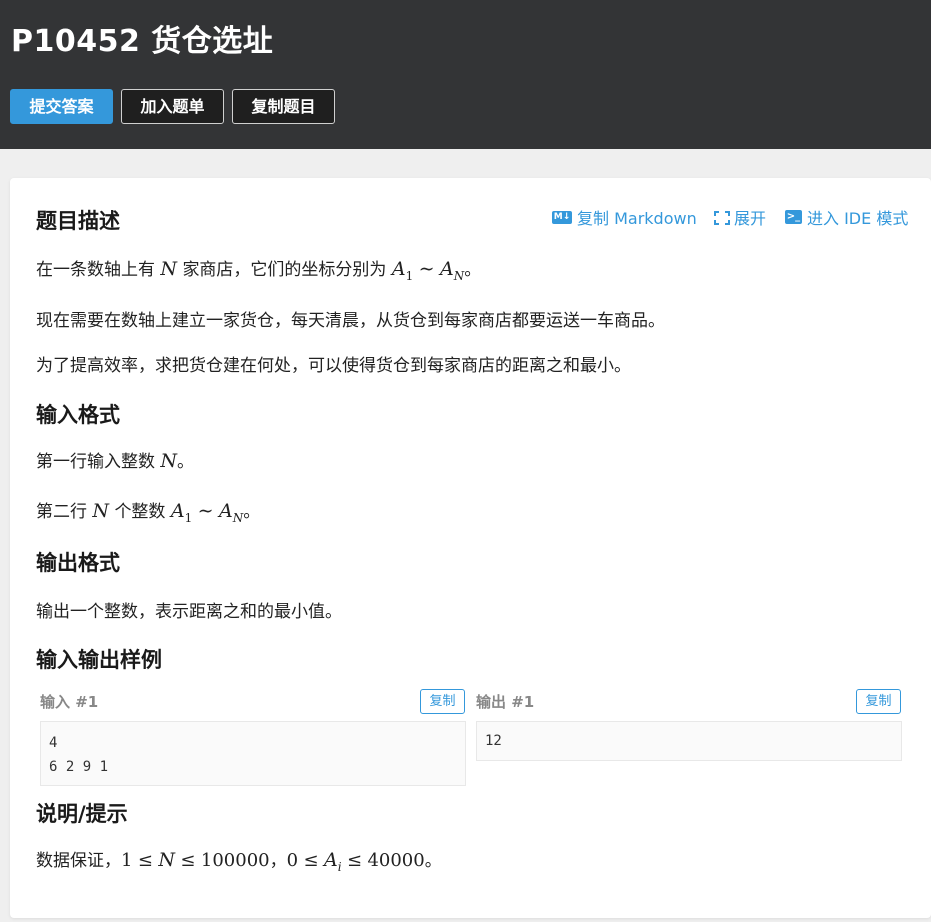 The height and width of the screenshot is (922, 931). What do you see at coordinates (740, 217) in the screenshot?
I see `expand-button: 展开` at bounding box center [740, 217].